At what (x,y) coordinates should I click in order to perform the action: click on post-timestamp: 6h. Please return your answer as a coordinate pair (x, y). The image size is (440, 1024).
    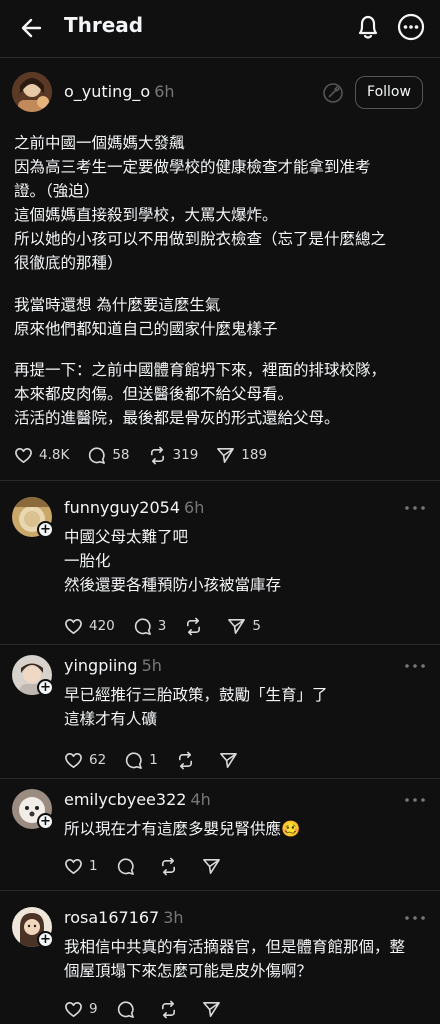
    Looking at the image, I should click on (164, 91).